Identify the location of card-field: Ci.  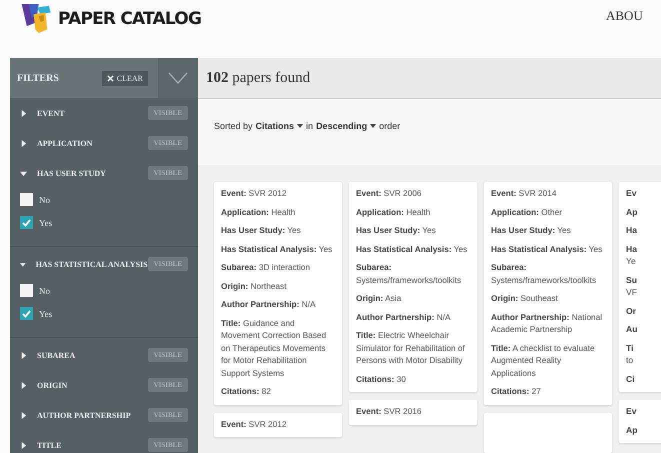
(643, 378).